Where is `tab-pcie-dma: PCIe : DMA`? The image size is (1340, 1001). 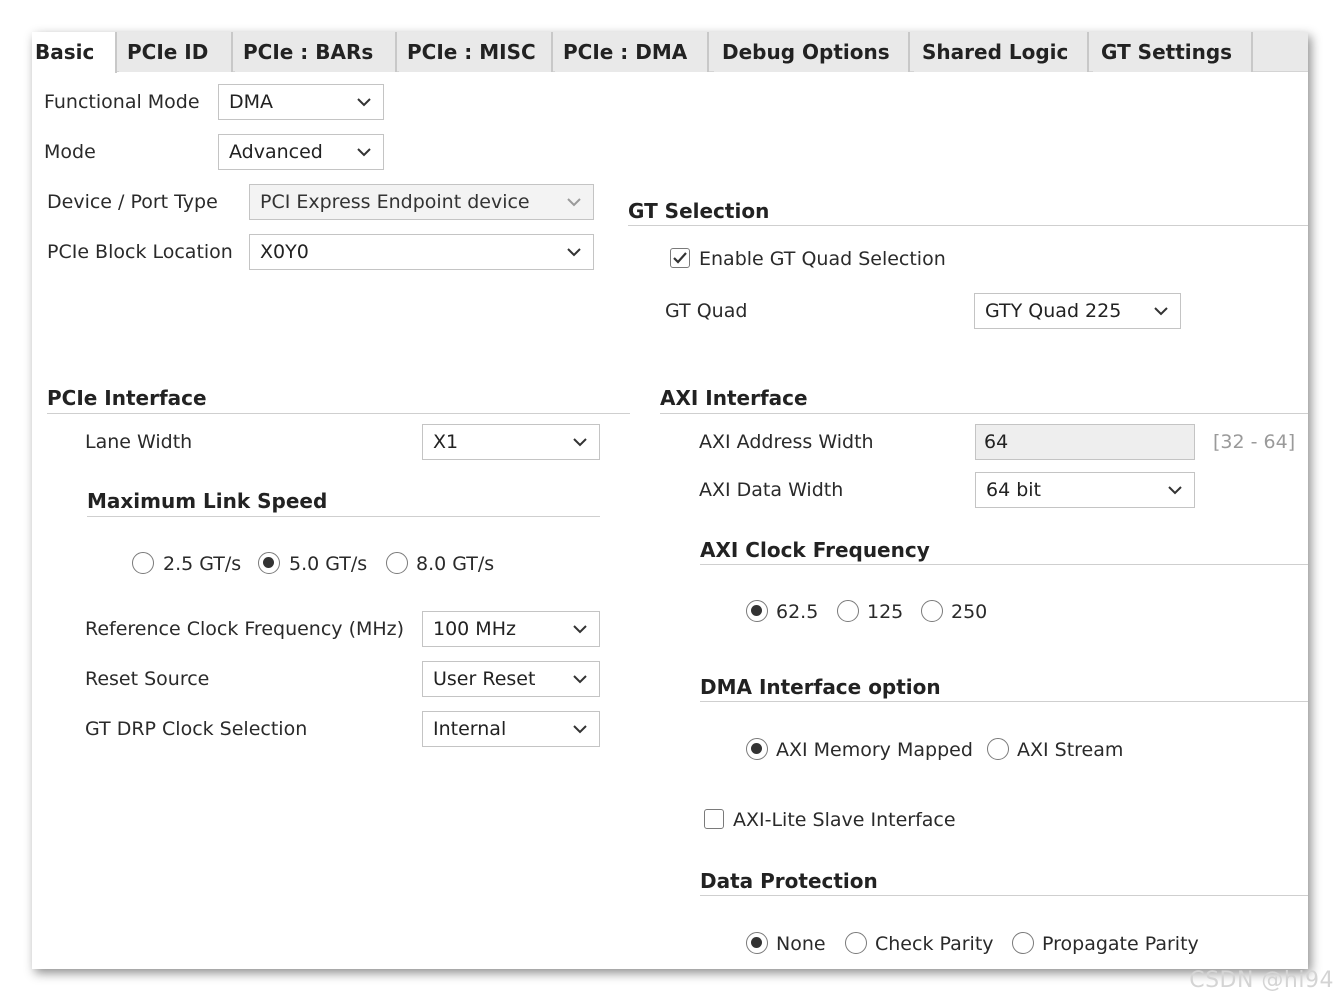
tab-pcie-dma: PCIe : DMA is located at coordinates (632, 52).